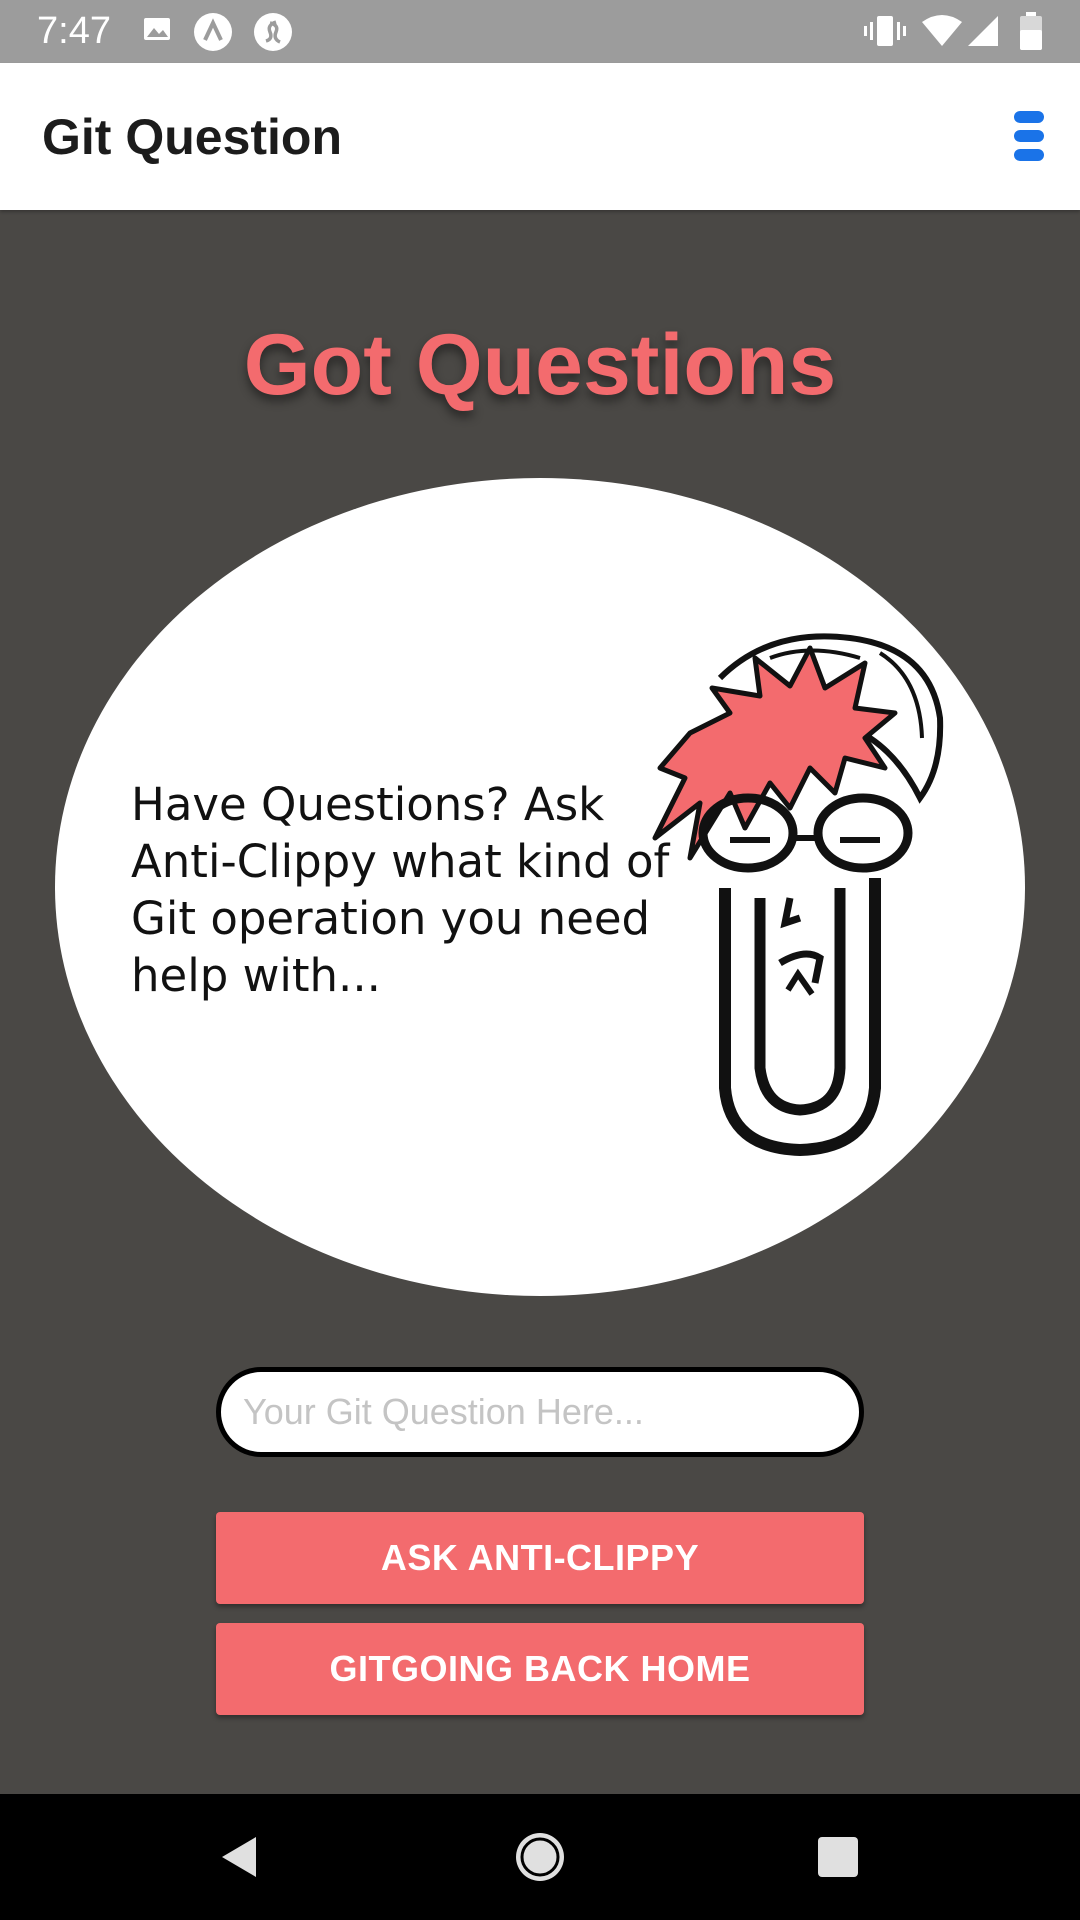 This screenshot has height=1920, width=1080. Describe the element at coordinates (540, 136) in the screenshot. I see `app-bar: Git Question` at that location.